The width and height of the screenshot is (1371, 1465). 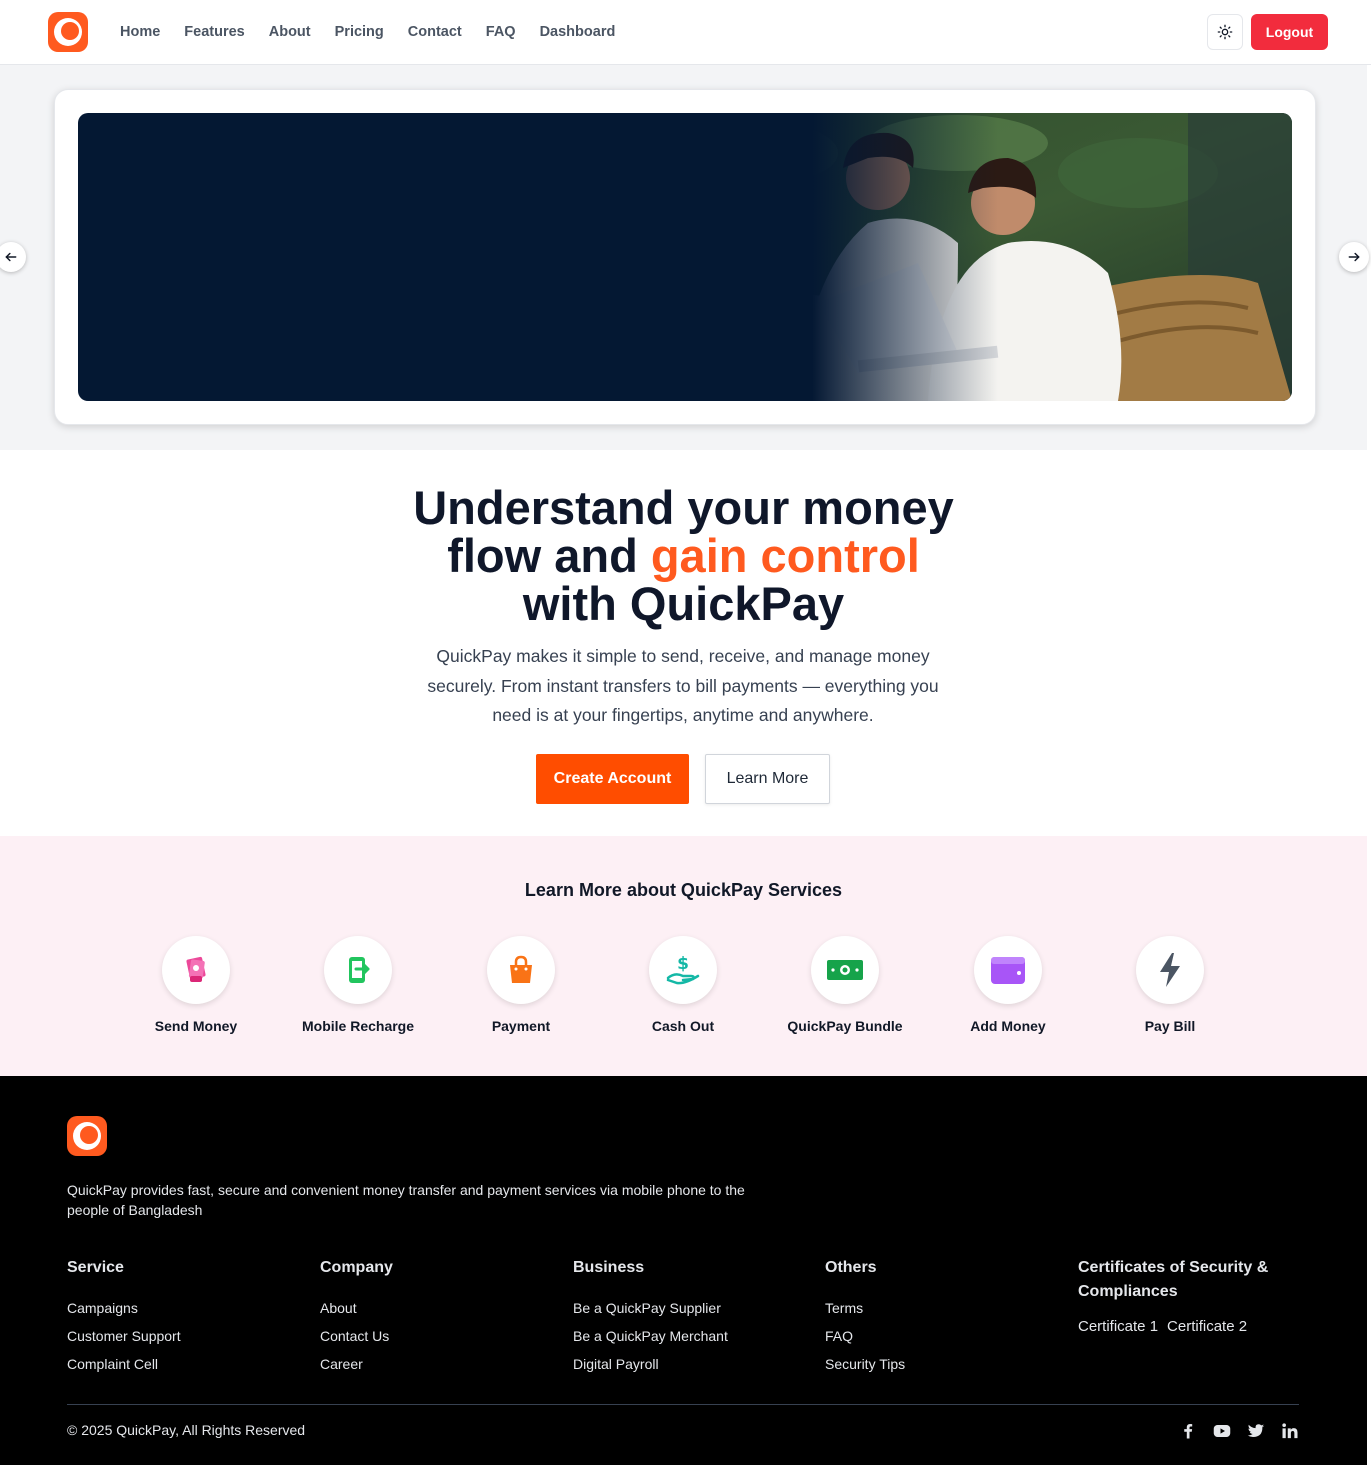 What do you see at coordinates (358, 1026) in the screenshot?
I see `service-label: Mobile Recharge` at bounding box center [358, 1026].